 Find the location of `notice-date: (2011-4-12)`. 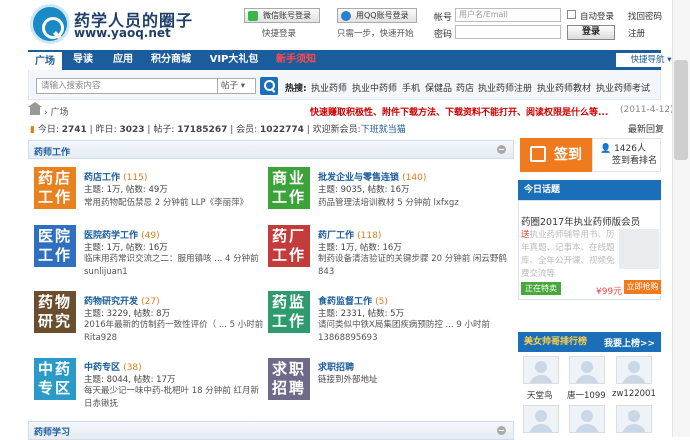

notice-date: (2011-4-12) is located at coordinates (647, 110).